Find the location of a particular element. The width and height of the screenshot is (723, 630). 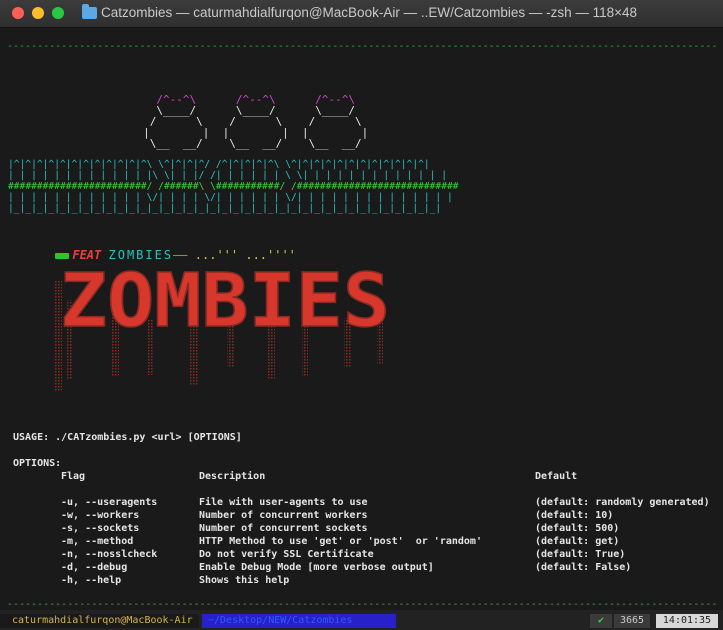

status-check-icon: ✔ is located at coordinates (601, 621).